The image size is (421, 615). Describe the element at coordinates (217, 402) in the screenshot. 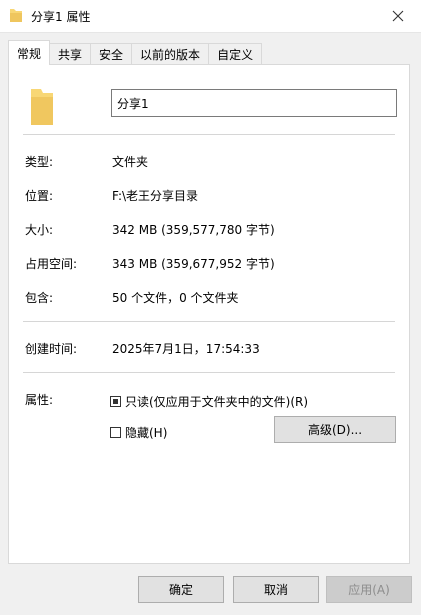

I see `readonly-label: 只读(仅应用于文件夹中的文件)(R)` at that location.